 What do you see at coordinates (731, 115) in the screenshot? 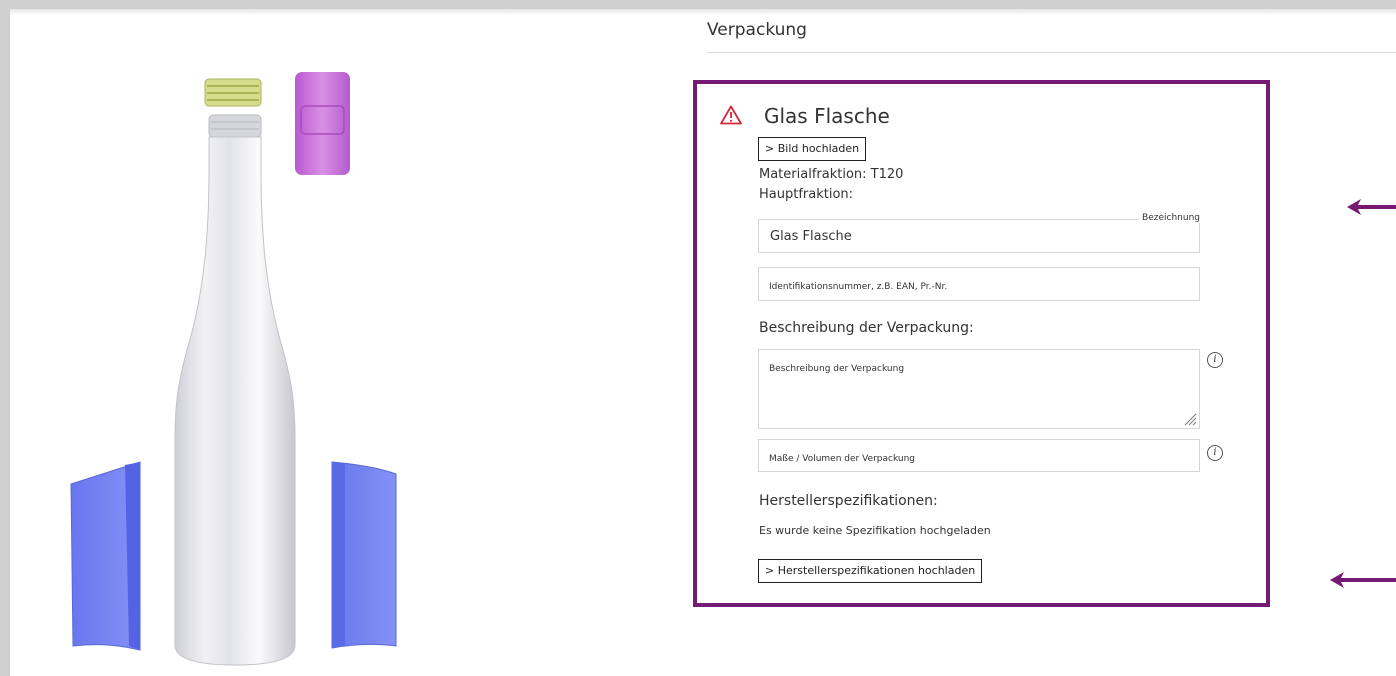
I see `warning-icon` at bounding box center [731, 115].